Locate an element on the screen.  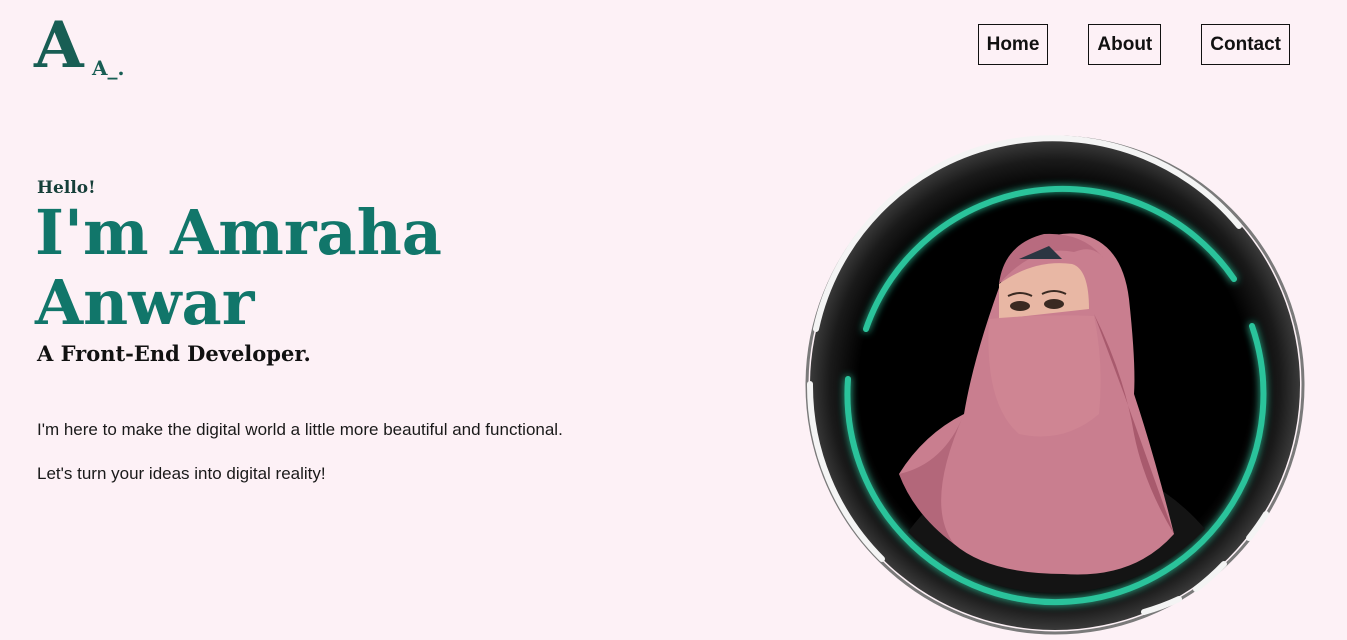
site-logo: A A_. is located at coordinates (89, 50).